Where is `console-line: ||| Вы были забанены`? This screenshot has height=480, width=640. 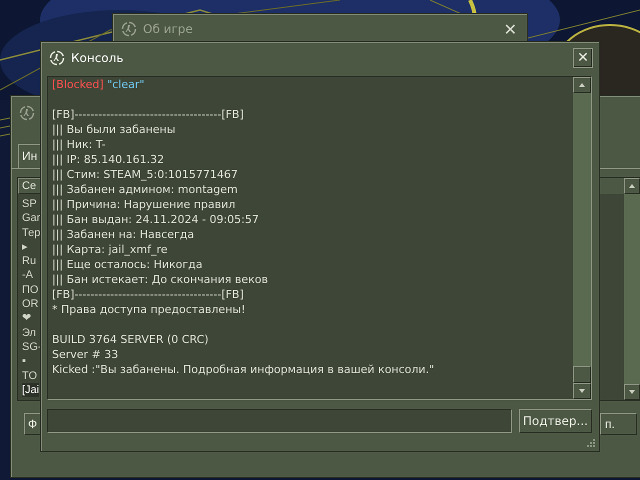 console-line: ||| Вы были забанены is located at coordinates (114, 129).